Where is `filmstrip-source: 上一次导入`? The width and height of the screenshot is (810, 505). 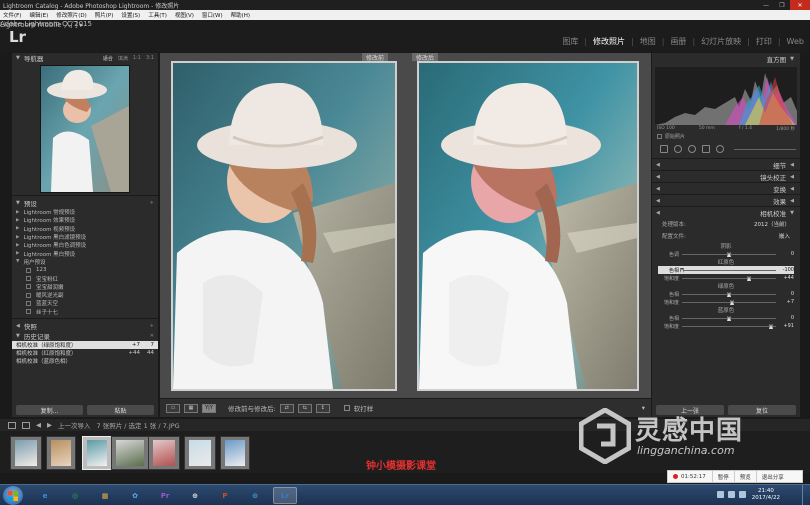
filmstrip-source: 上一次导入 is located at coordinates (74, 425).